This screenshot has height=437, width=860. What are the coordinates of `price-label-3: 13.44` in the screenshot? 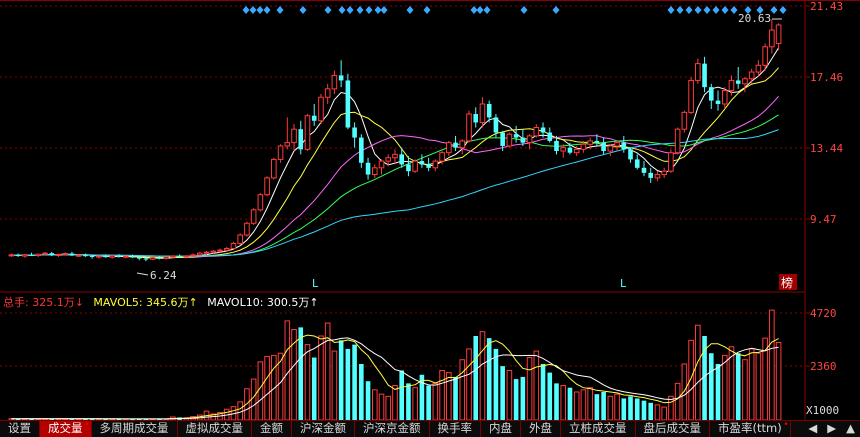 It's located at (826, 148).